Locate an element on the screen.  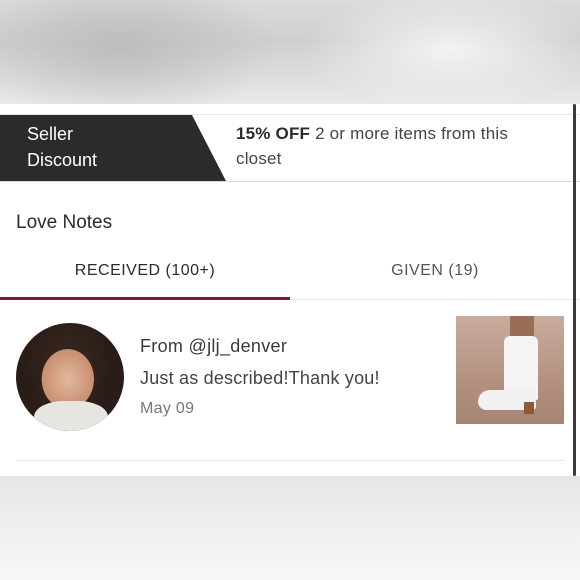
note-message: Just as described!Thank you! is located at coordinates (260, 378).